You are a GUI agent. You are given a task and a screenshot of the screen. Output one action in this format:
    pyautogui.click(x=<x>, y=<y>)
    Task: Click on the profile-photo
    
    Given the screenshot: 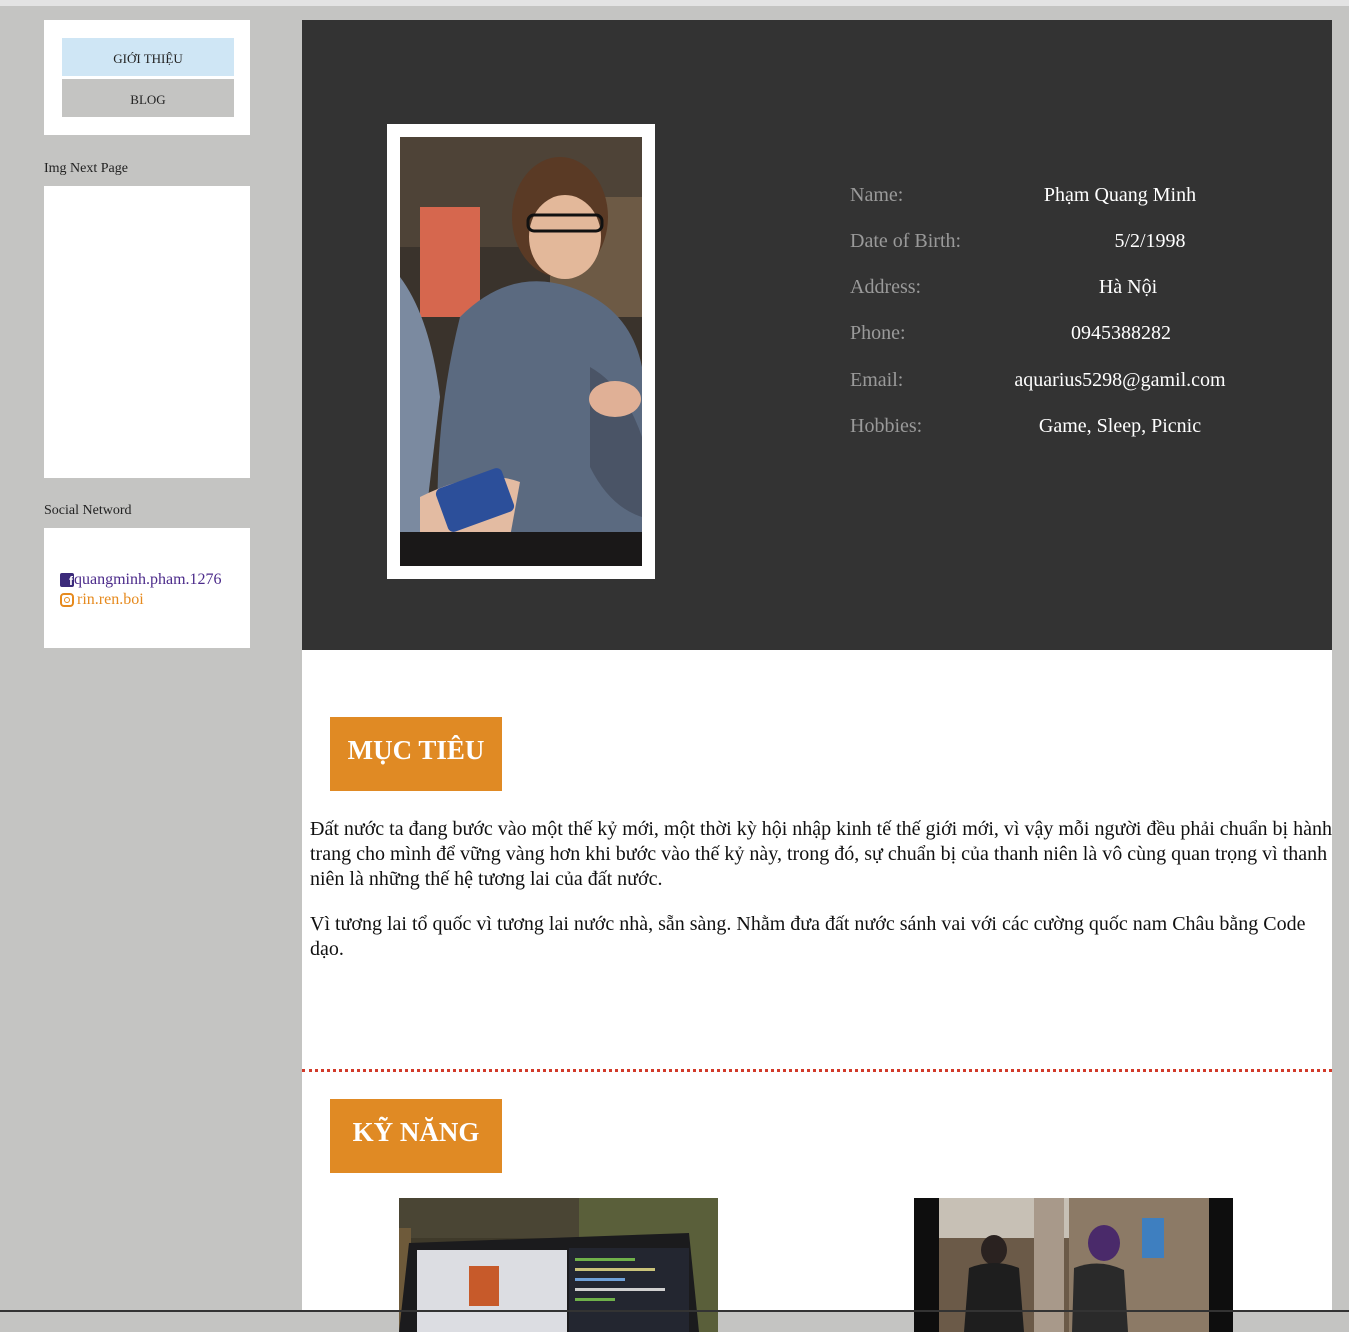 What is the action you would take?
    pyautogui.click(x=521, y=351)
    